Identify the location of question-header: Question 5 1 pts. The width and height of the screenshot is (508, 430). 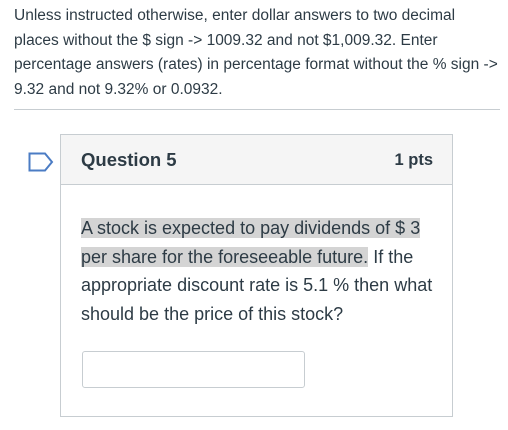
(256, 160).